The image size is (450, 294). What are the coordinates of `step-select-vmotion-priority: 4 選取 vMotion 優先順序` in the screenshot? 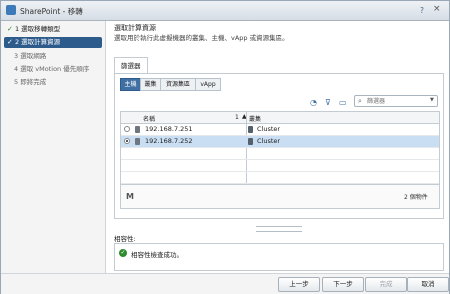 It's located at (53, 69).